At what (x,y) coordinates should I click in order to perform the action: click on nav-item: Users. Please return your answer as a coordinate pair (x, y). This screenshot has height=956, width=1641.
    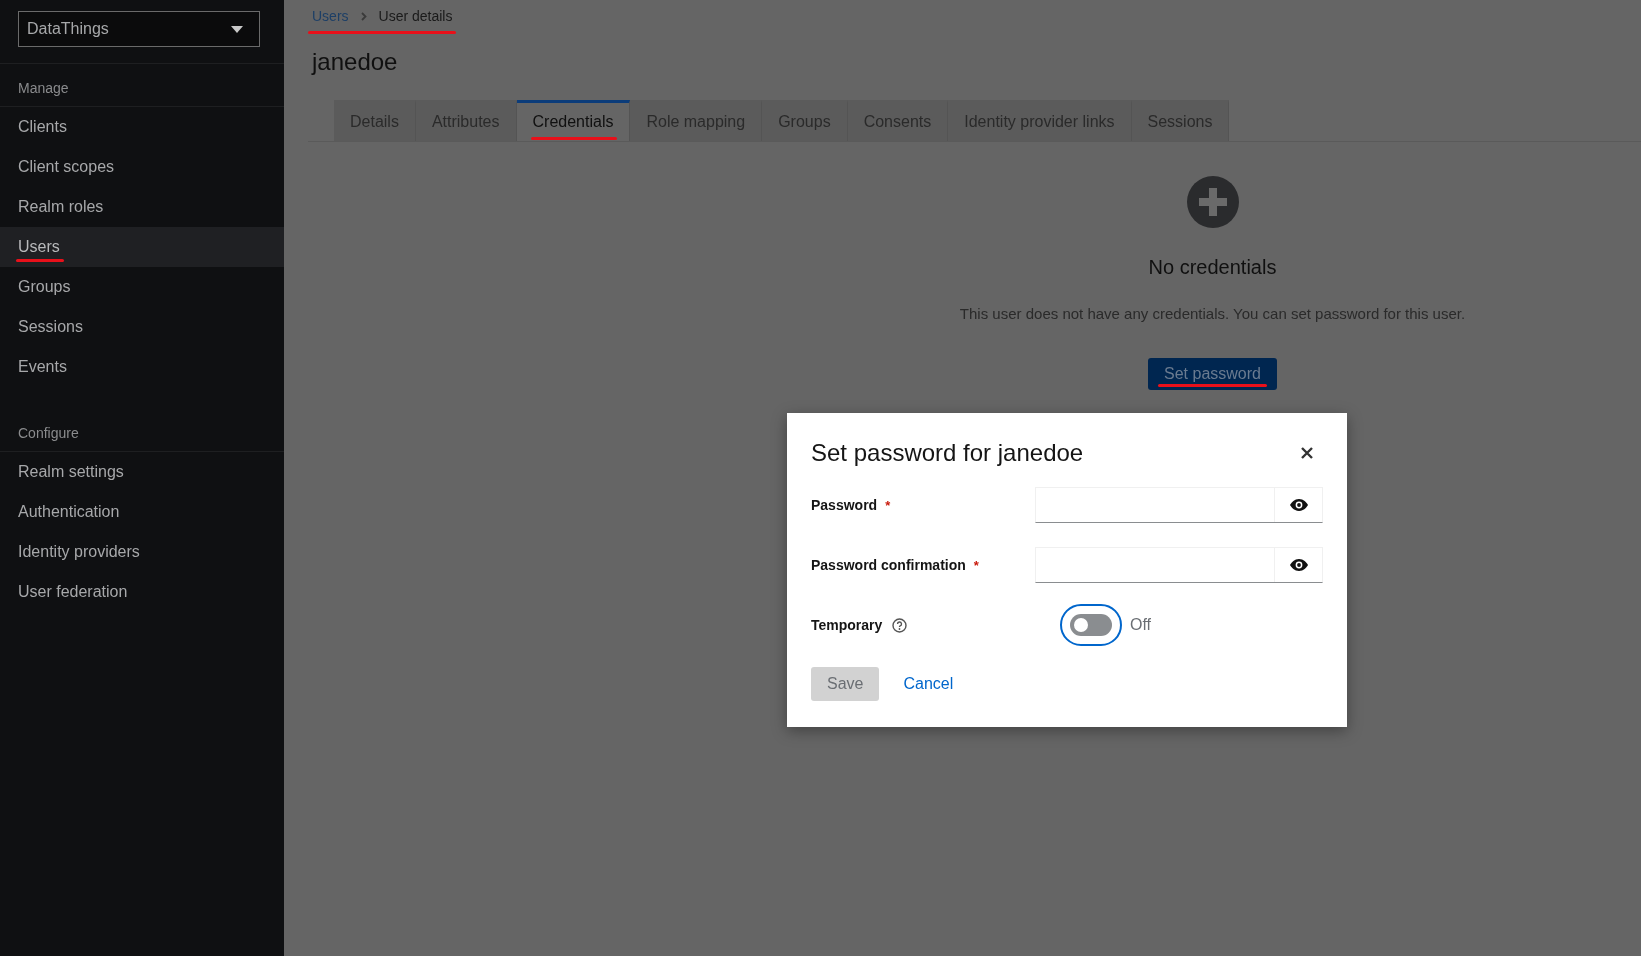
    Looking at the image, I should click on (142, 247).